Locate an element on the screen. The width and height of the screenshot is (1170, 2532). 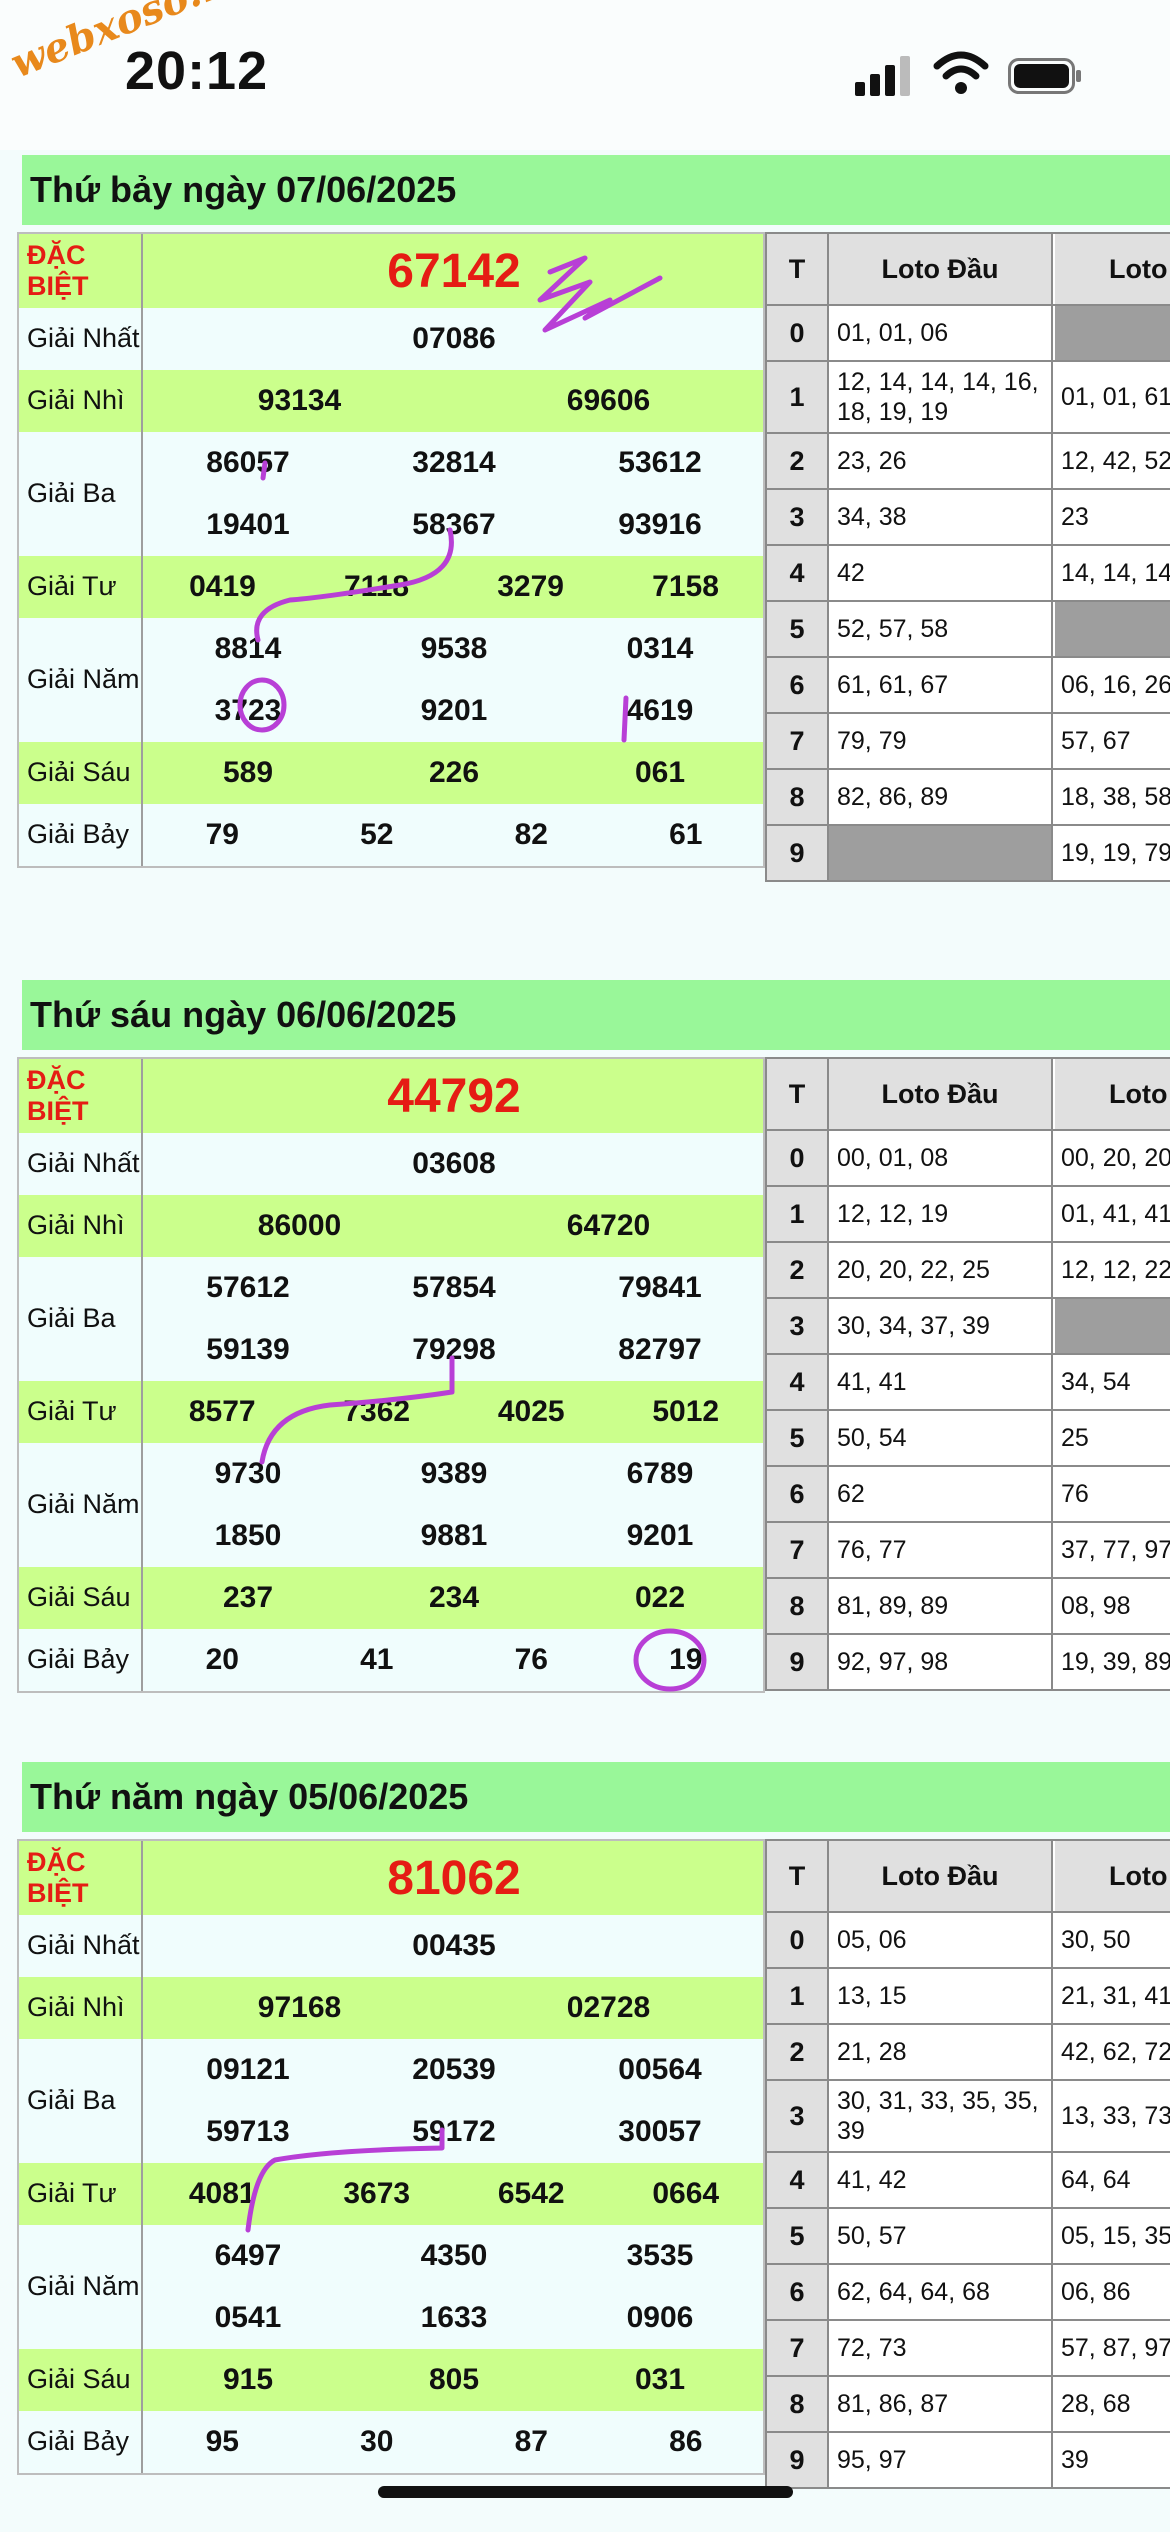
prize-values: 8577 7362 4025 5012 is located at coordinates (454, 1412).